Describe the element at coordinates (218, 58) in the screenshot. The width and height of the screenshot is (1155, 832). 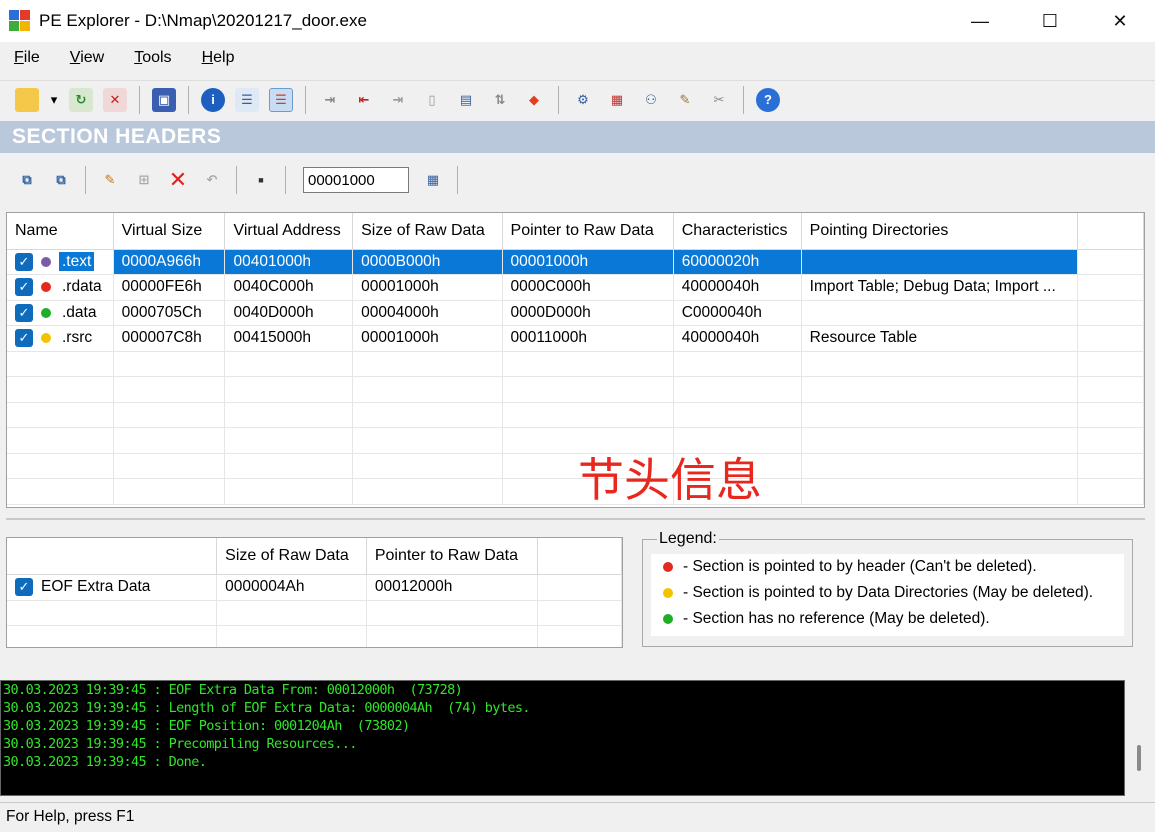
I see `menu-help: Help` at that location.